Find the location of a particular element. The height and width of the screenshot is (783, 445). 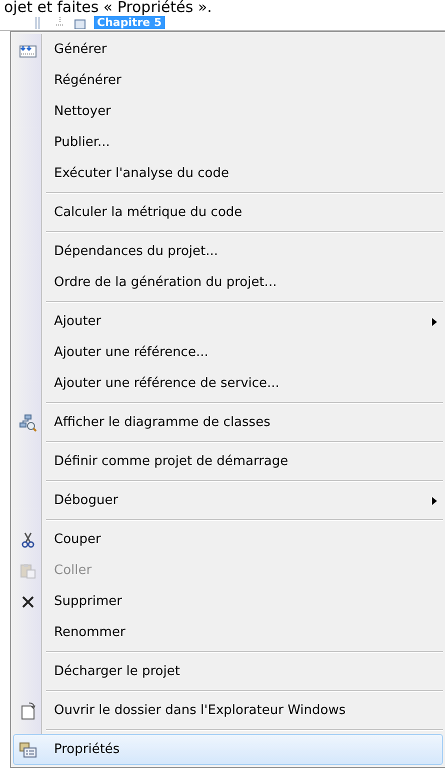

menu-item: Décharger le projet is located at coordinates (228, 671).